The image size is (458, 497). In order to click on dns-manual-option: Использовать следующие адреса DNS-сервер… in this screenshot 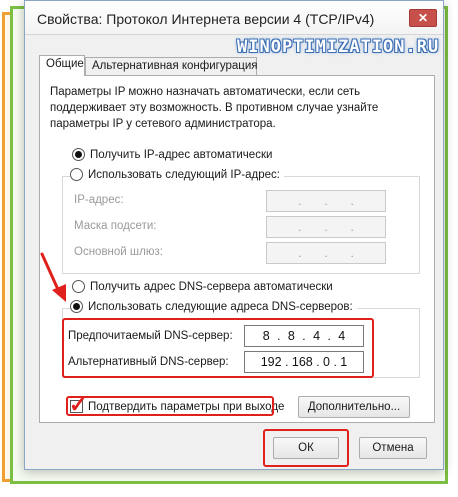, I will do `click(213, 306)`.